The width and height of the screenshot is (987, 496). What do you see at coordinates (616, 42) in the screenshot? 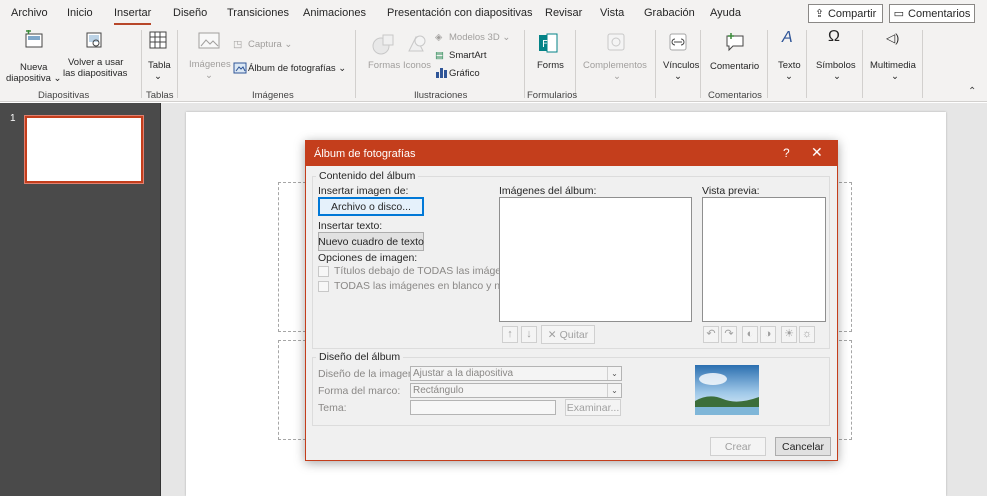
I see `addins-icon` at bounding box center [616, 42].